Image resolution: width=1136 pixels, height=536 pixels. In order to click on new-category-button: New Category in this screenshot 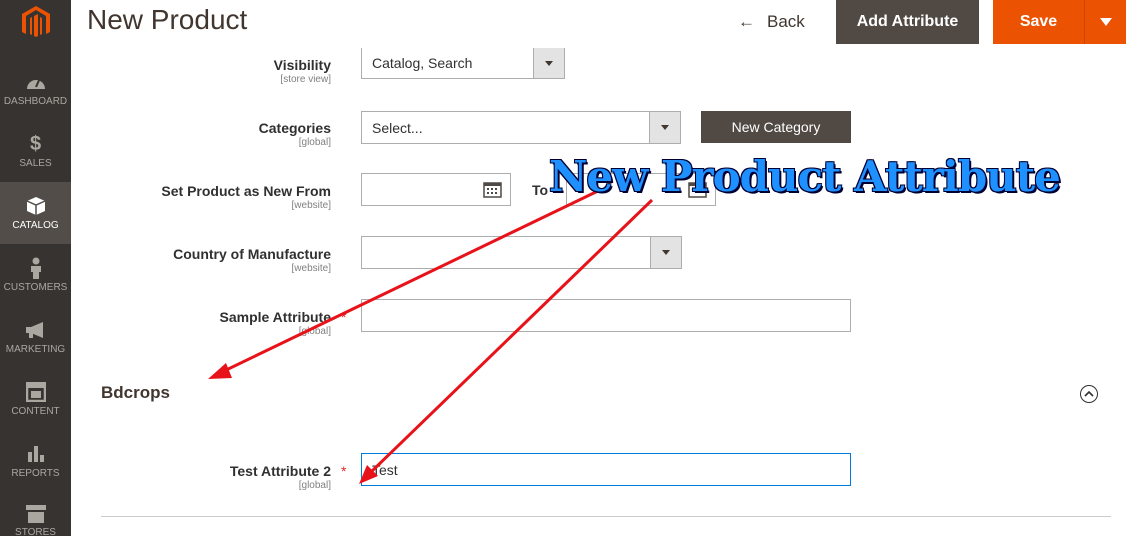, I will do `click(776, 127)`.